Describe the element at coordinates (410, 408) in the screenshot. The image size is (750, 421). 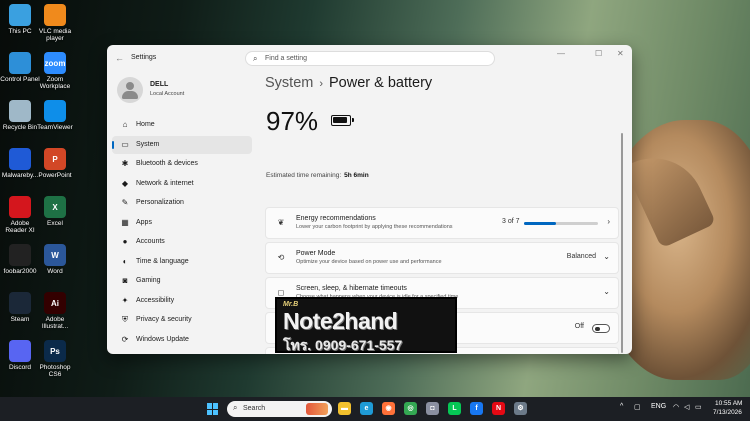
I see `chrome-icon: ◎` at that location.